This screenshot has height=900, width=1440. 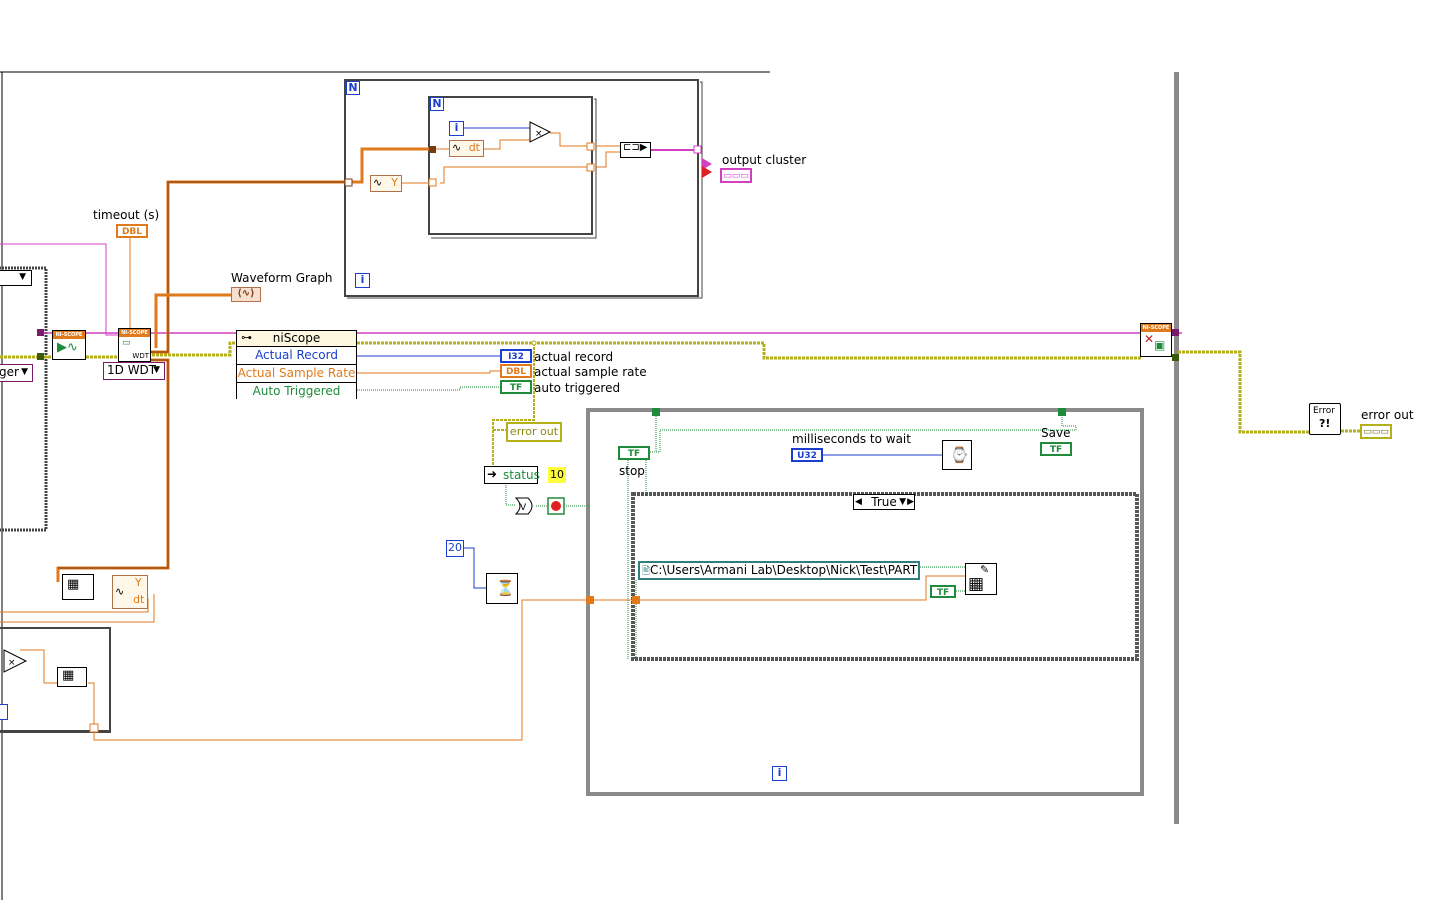 I want to click on key-icon: ⊶, so click(x=246, y=337).